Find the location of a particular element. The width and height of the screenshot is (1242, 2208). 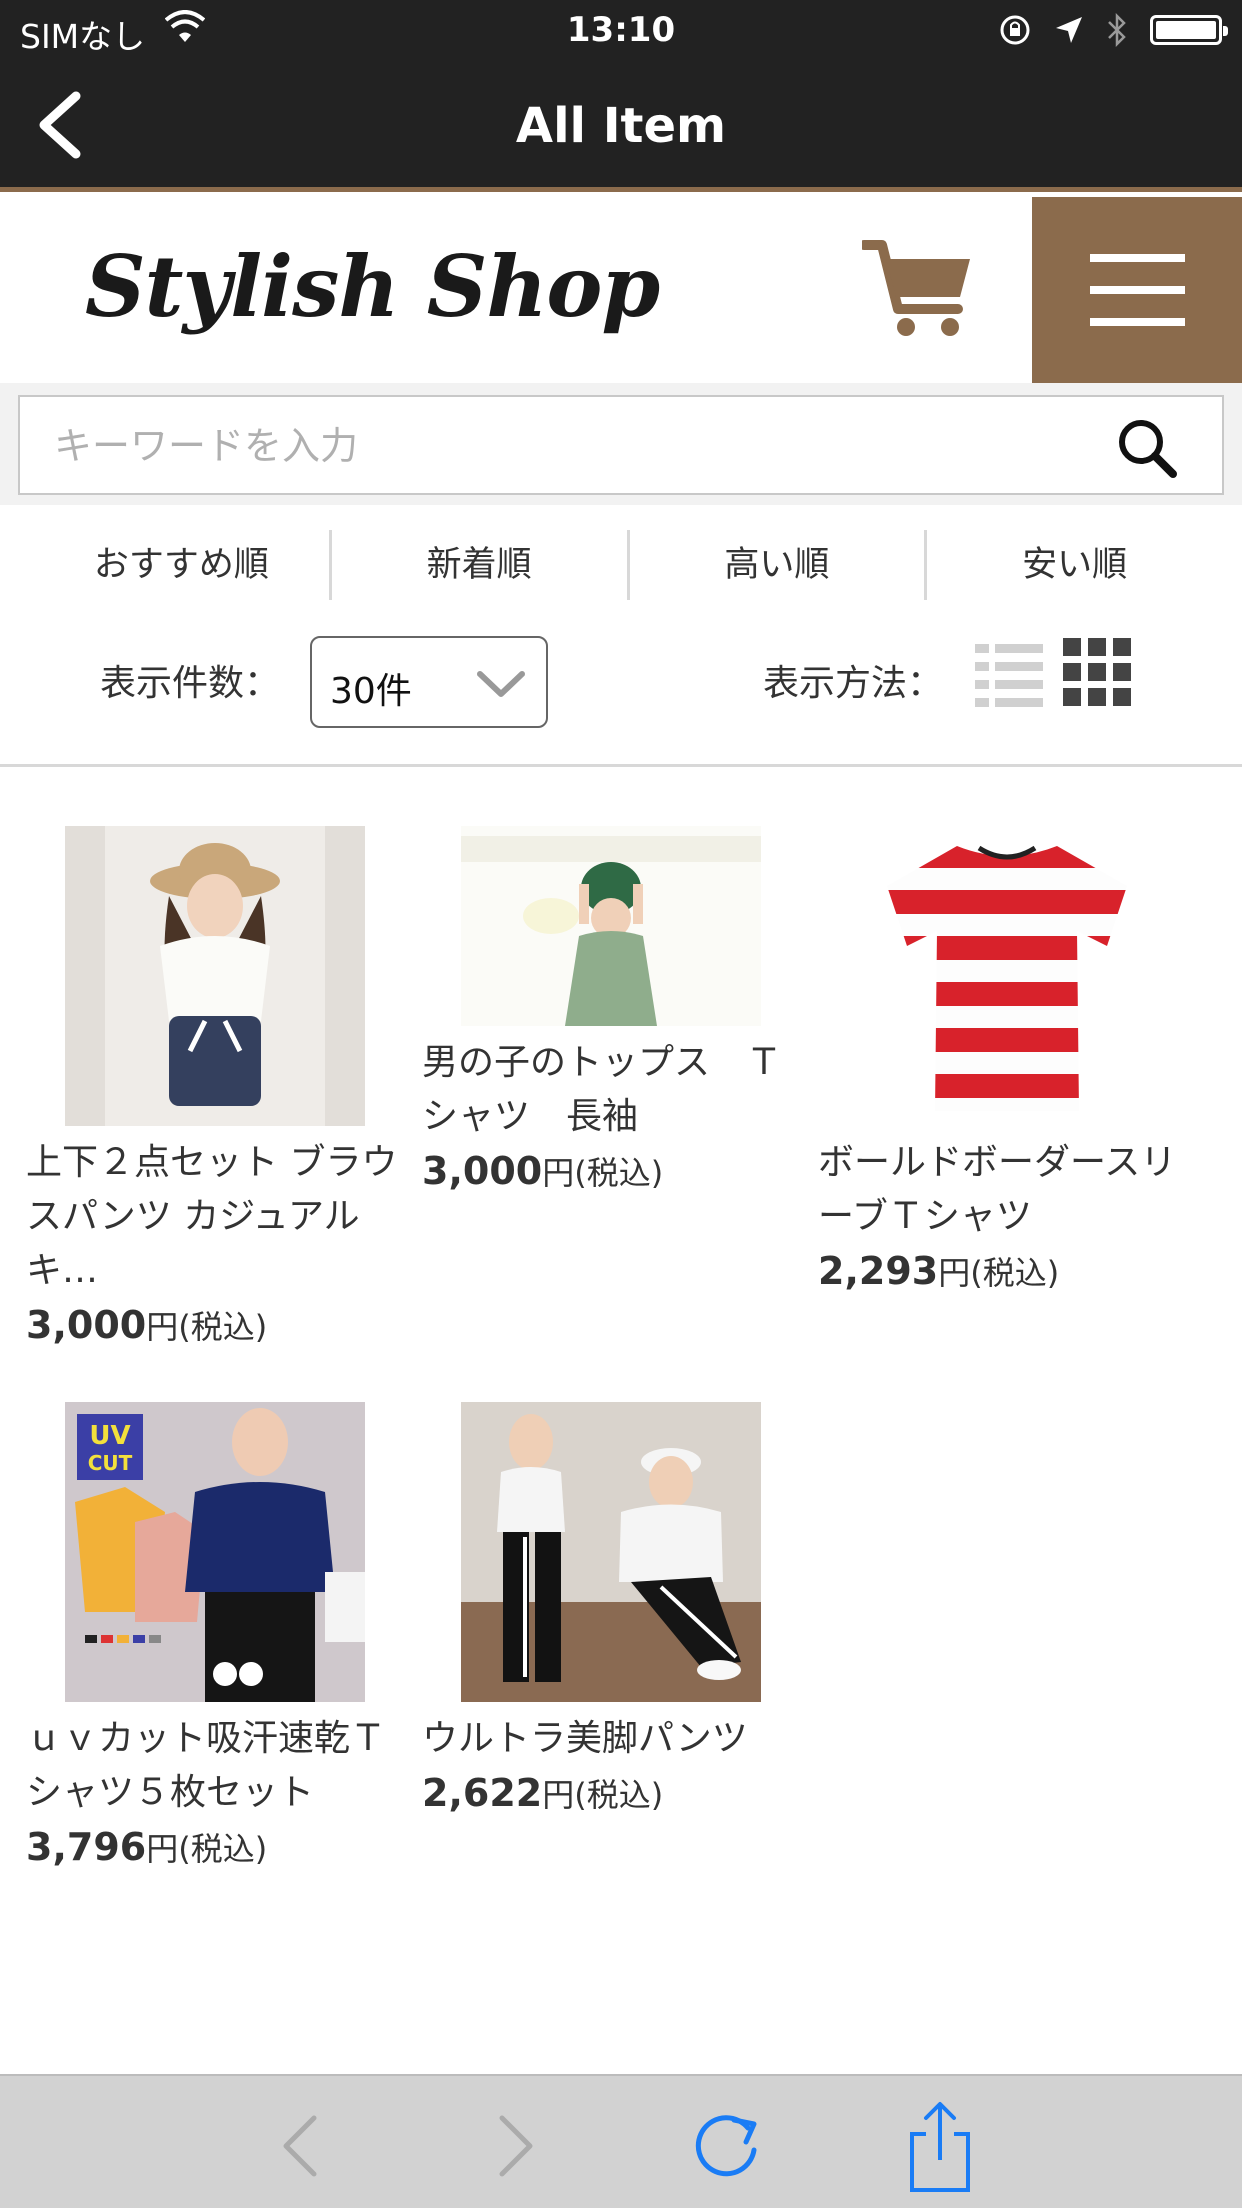

sort-price-low: 安い順 is located at coordinates (1074, 565).